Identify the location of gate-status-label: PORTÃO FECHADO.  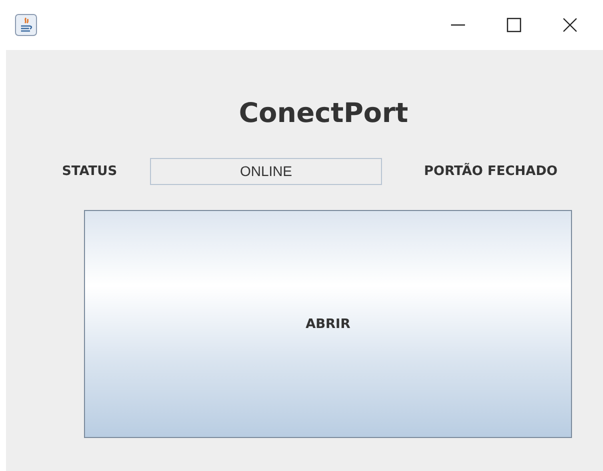
(491, 171).